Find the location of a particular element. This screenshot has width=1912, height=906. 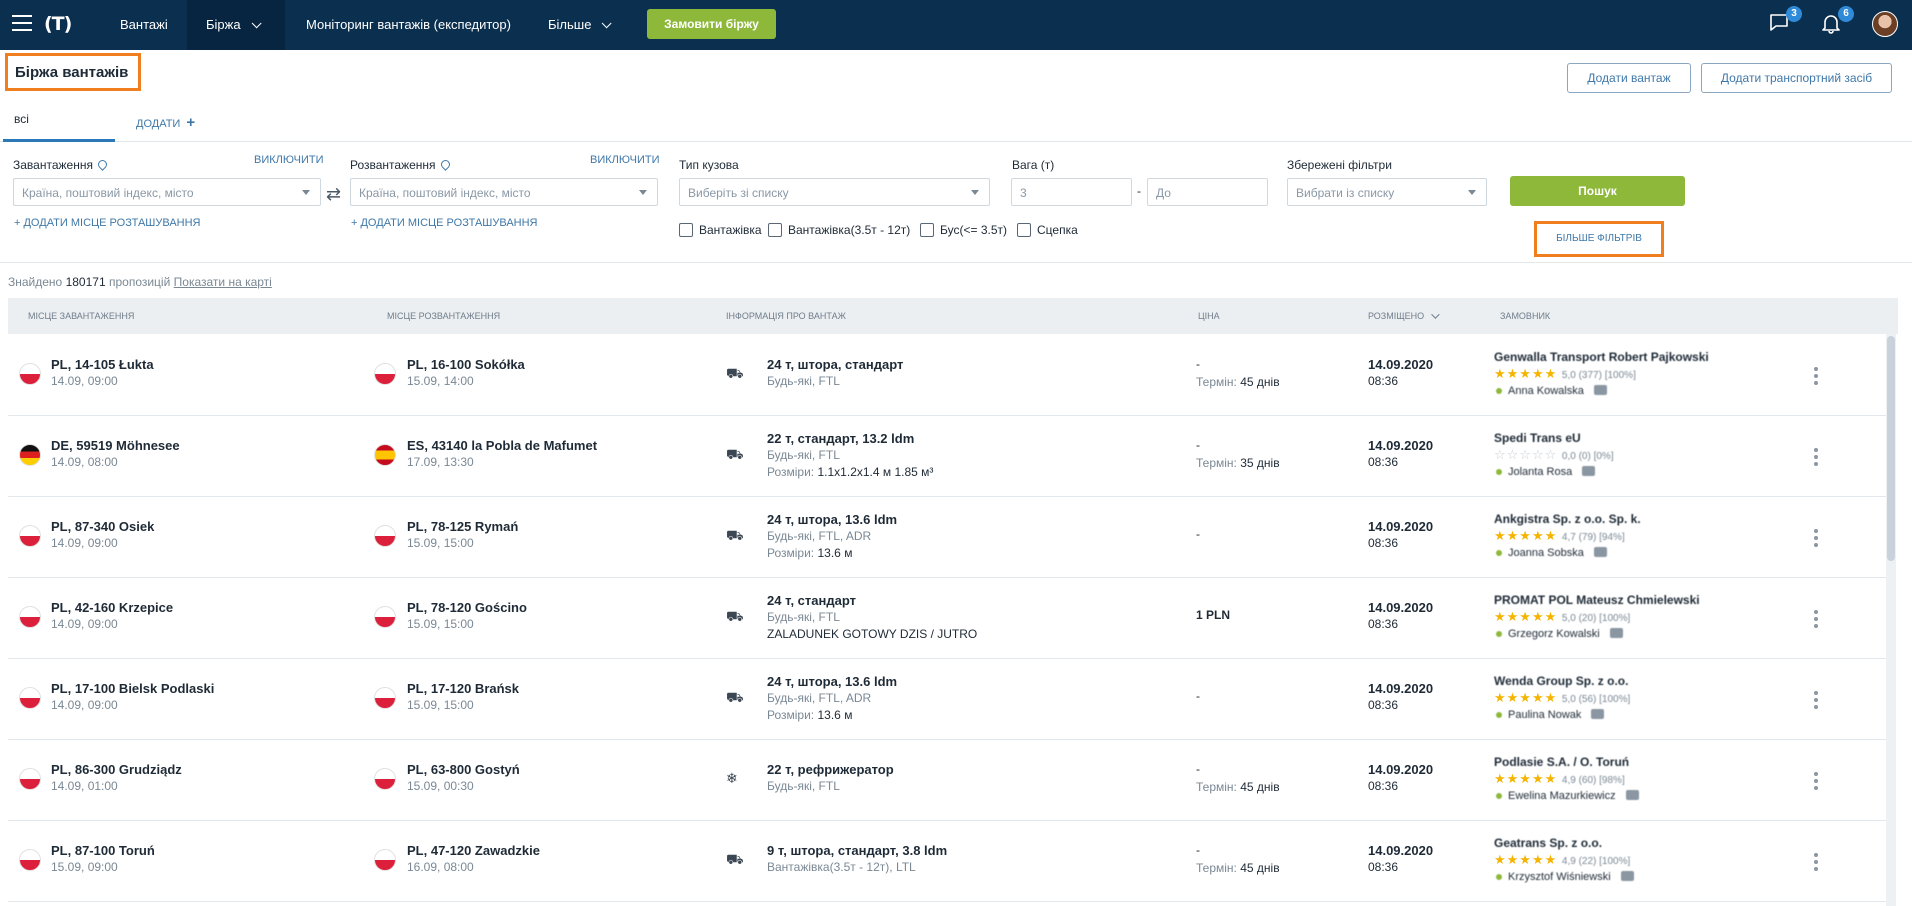

snowflake-icon: ❄ is located at coordinates (732, 778).